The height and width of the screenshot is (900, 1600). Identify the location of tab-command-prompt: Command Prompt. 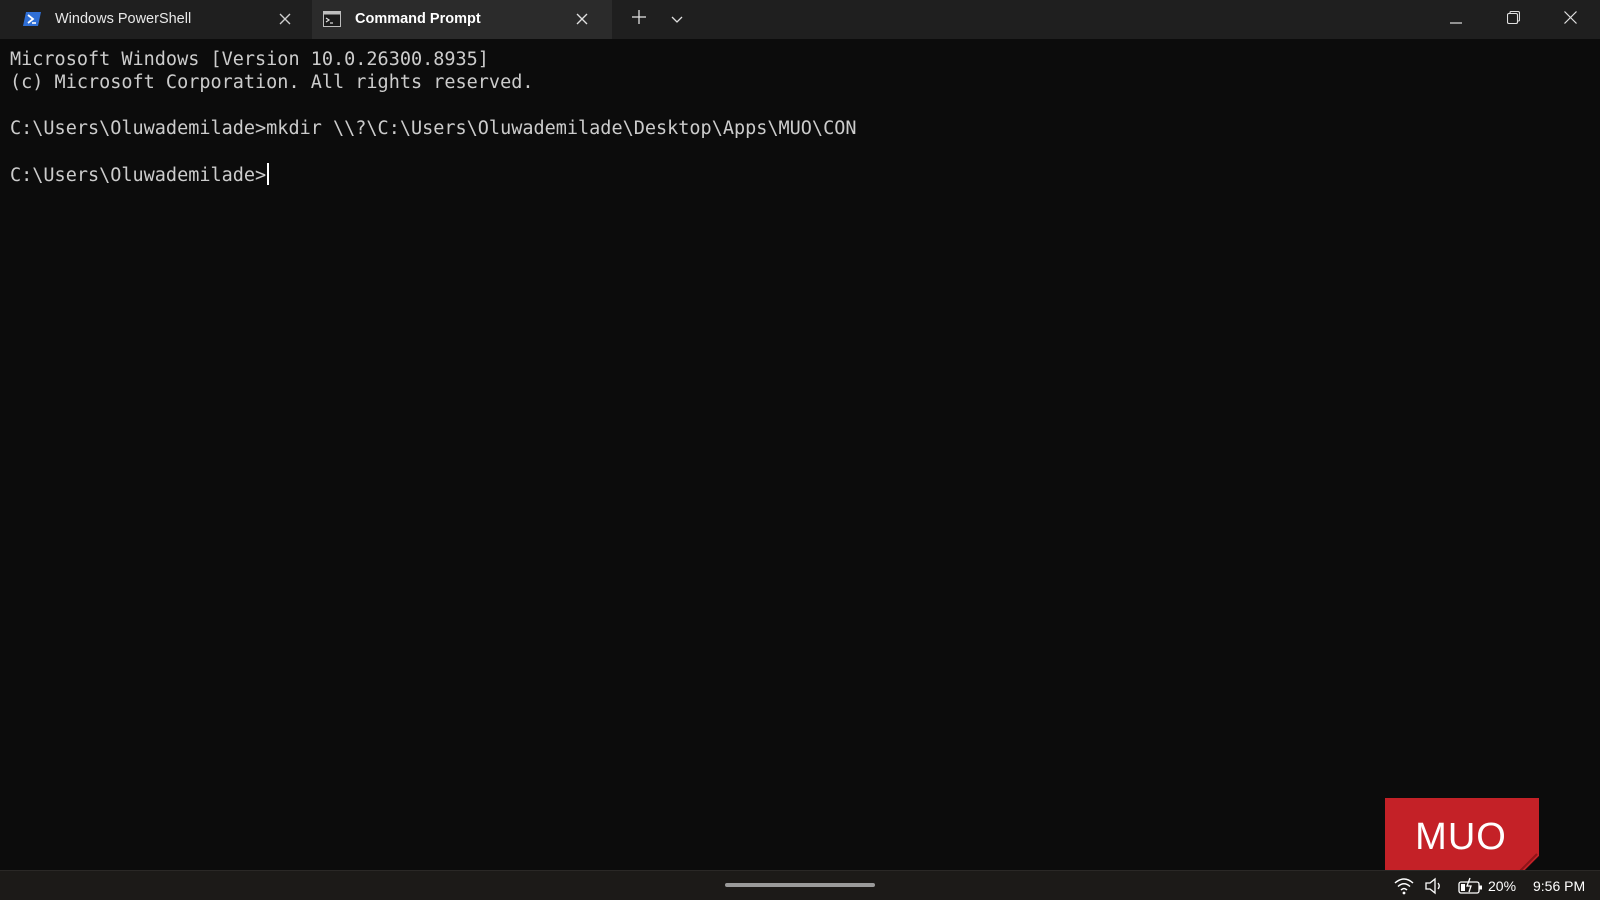
(462, 19).